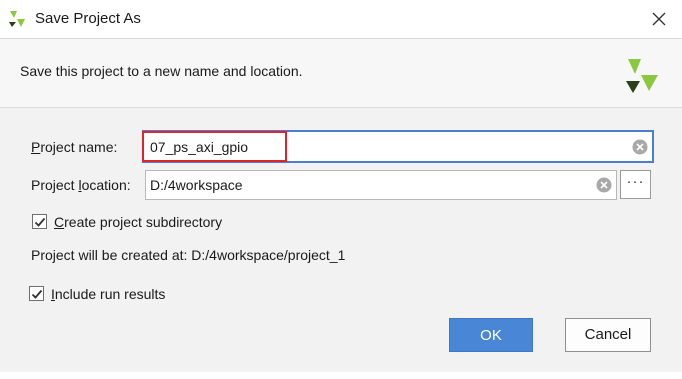  I want to click on underlying-window-edge, so click(341, 375).